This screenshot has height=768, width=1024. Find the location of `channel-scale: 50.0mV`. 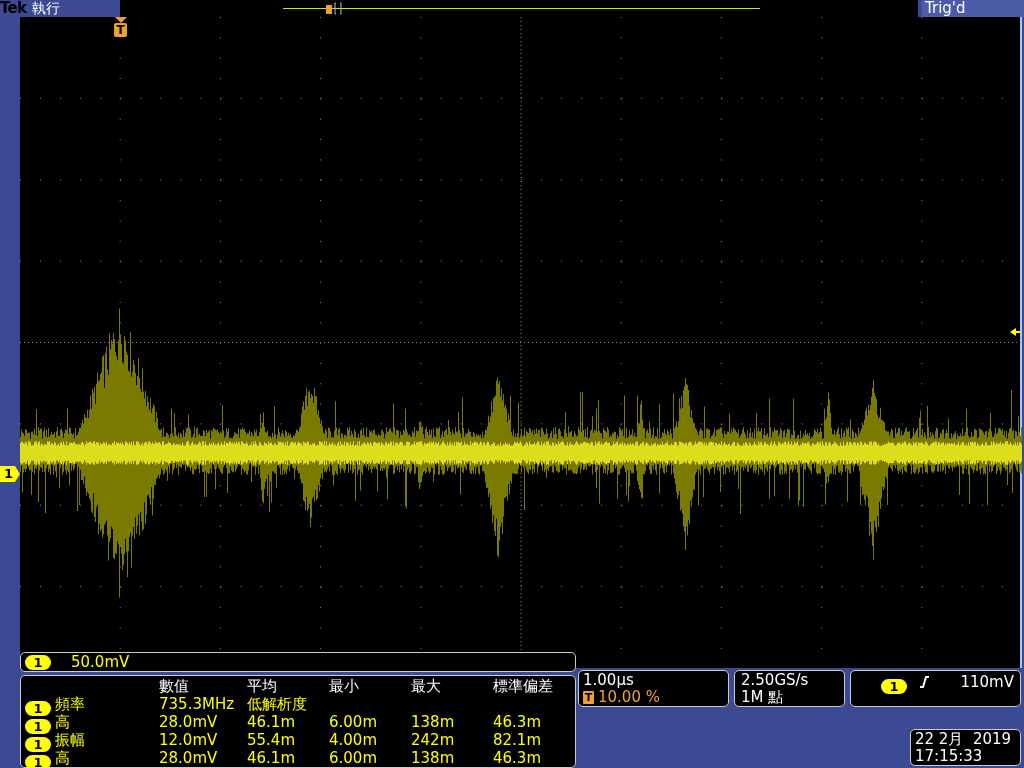

channel-scale: 50.0mV is located at coordinates (100, 662).